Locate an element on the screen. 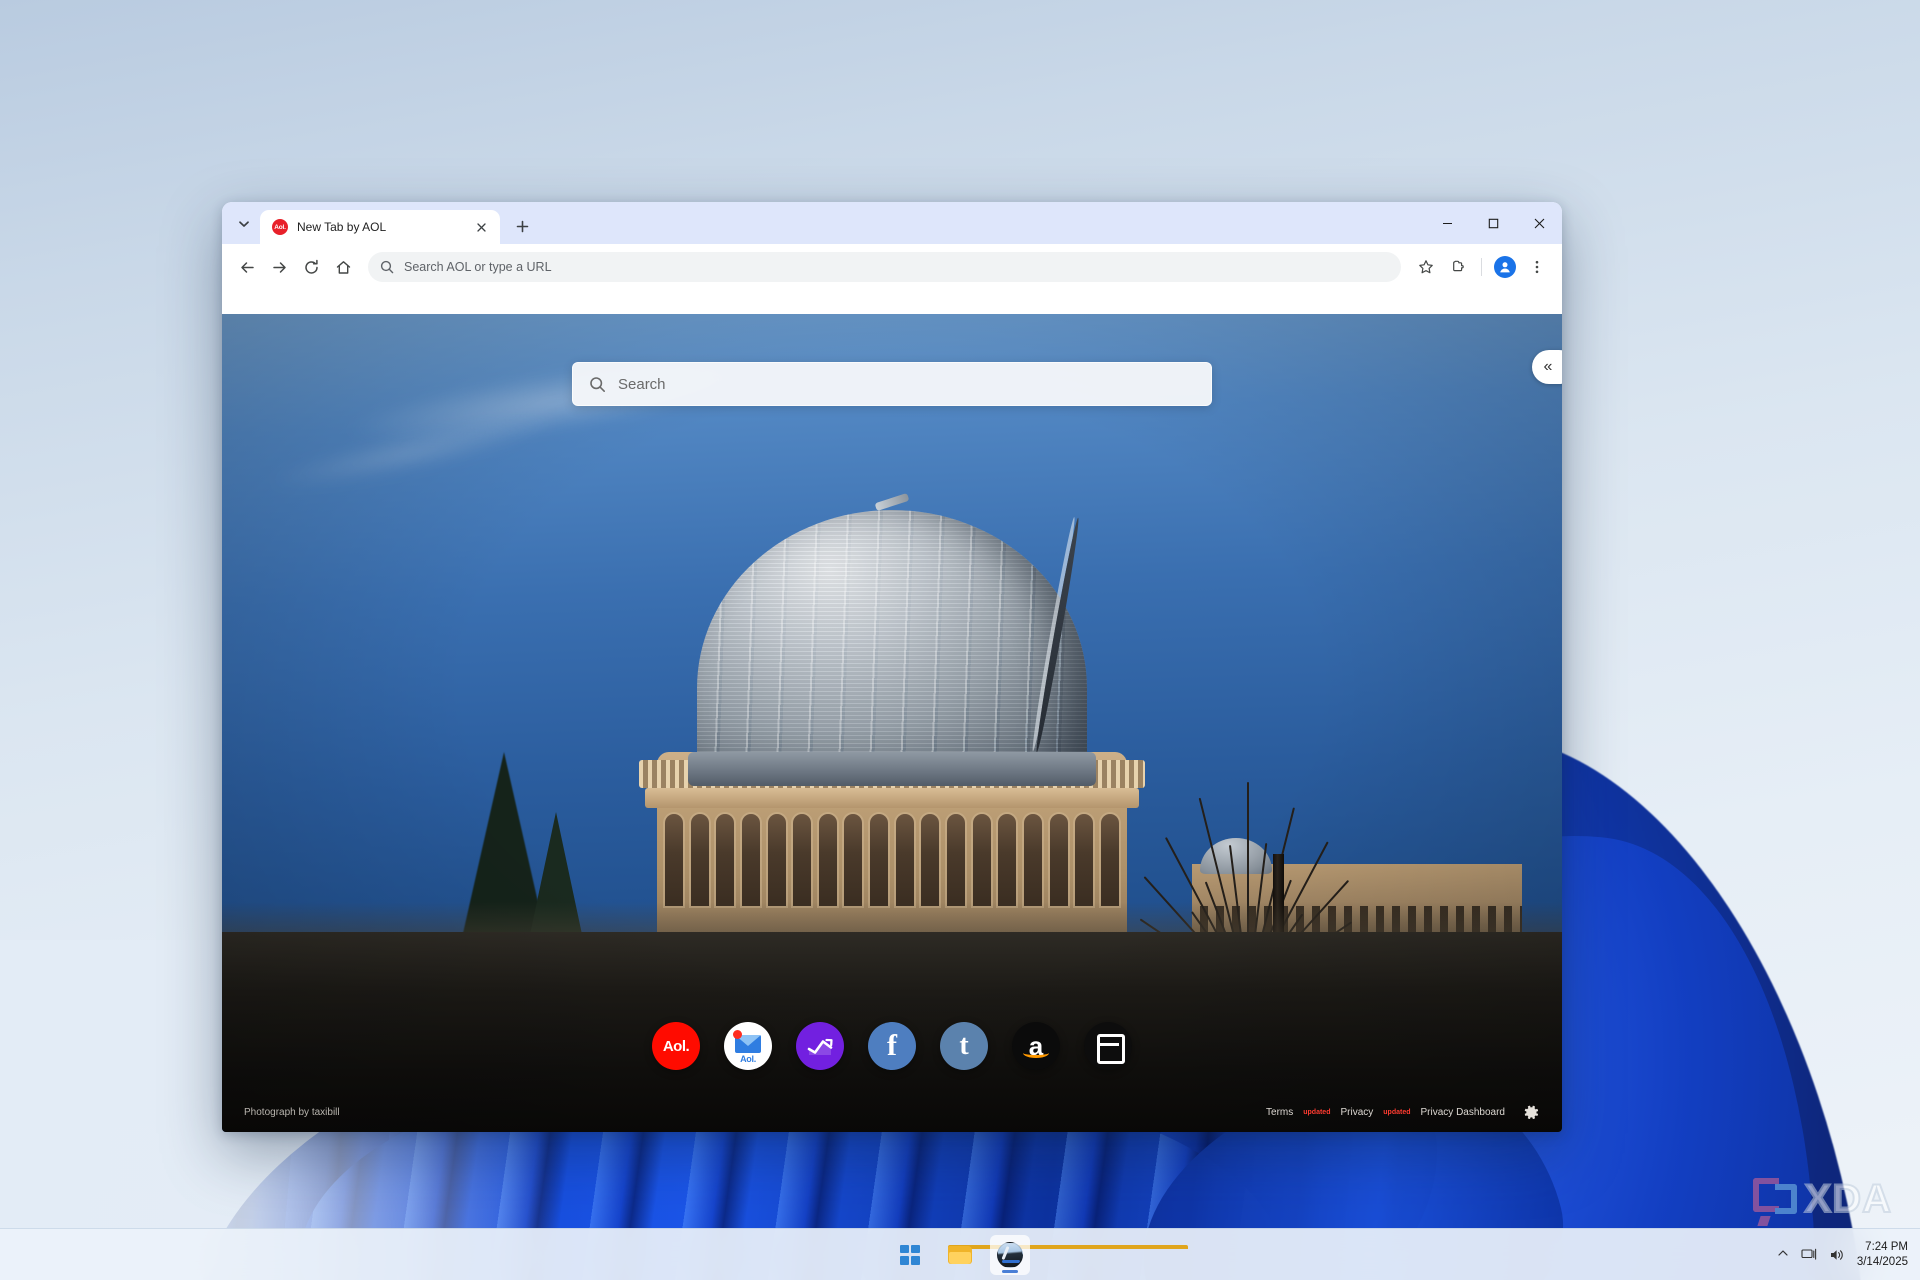 The height and width of the screenshot is (1280, 1920). arrow-left-icon is located at coordinates (247, 267).